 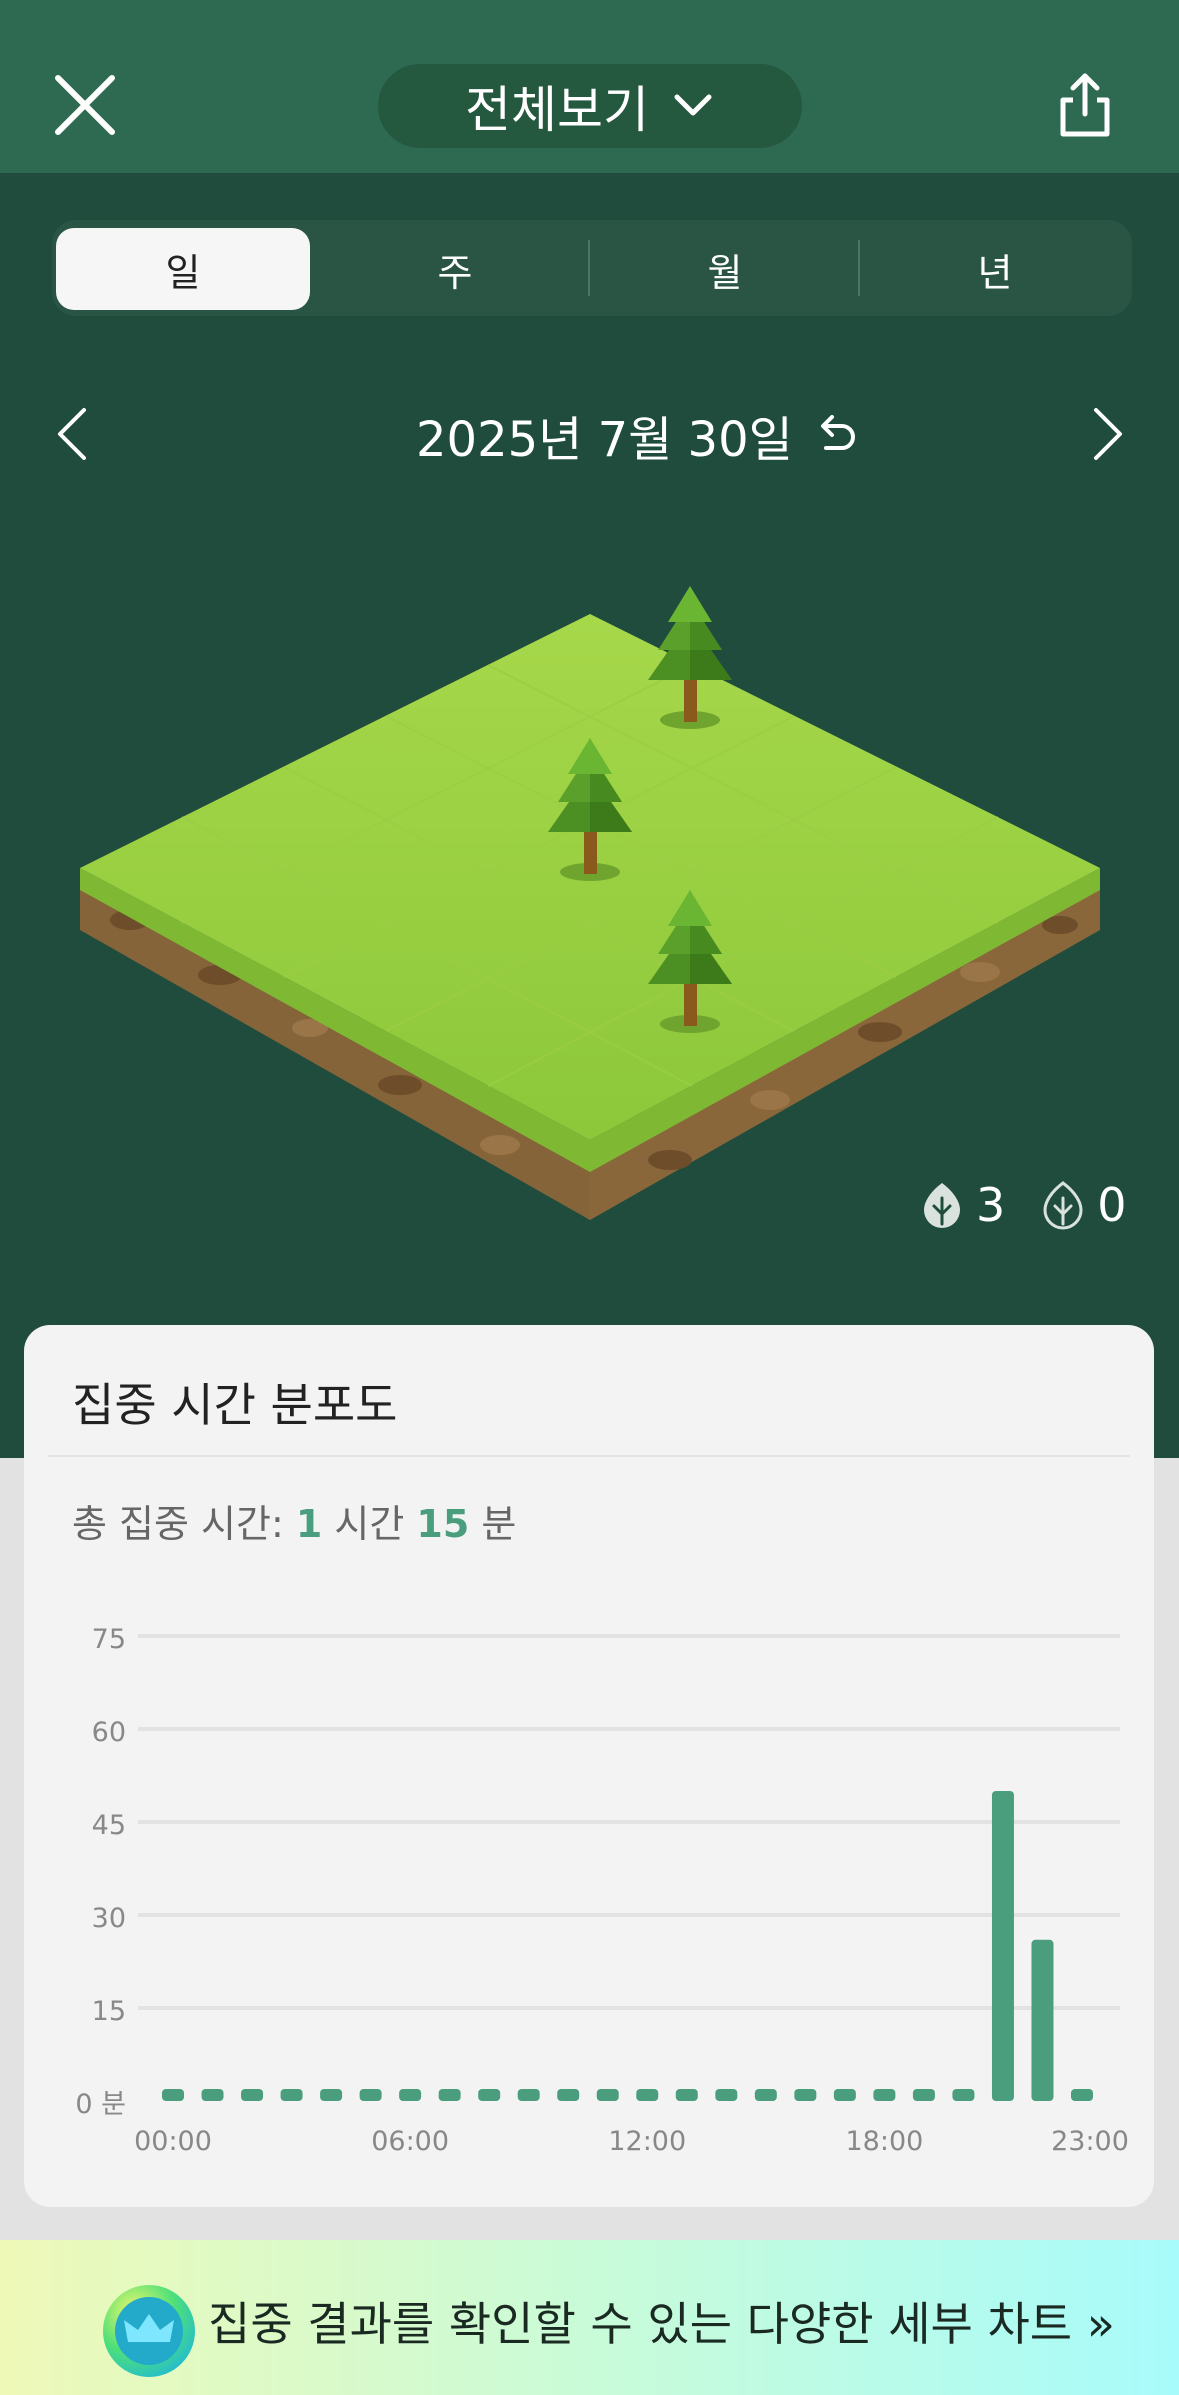 I want to click on scope-dropdown: 전체보기, so click(x=590, y=106).